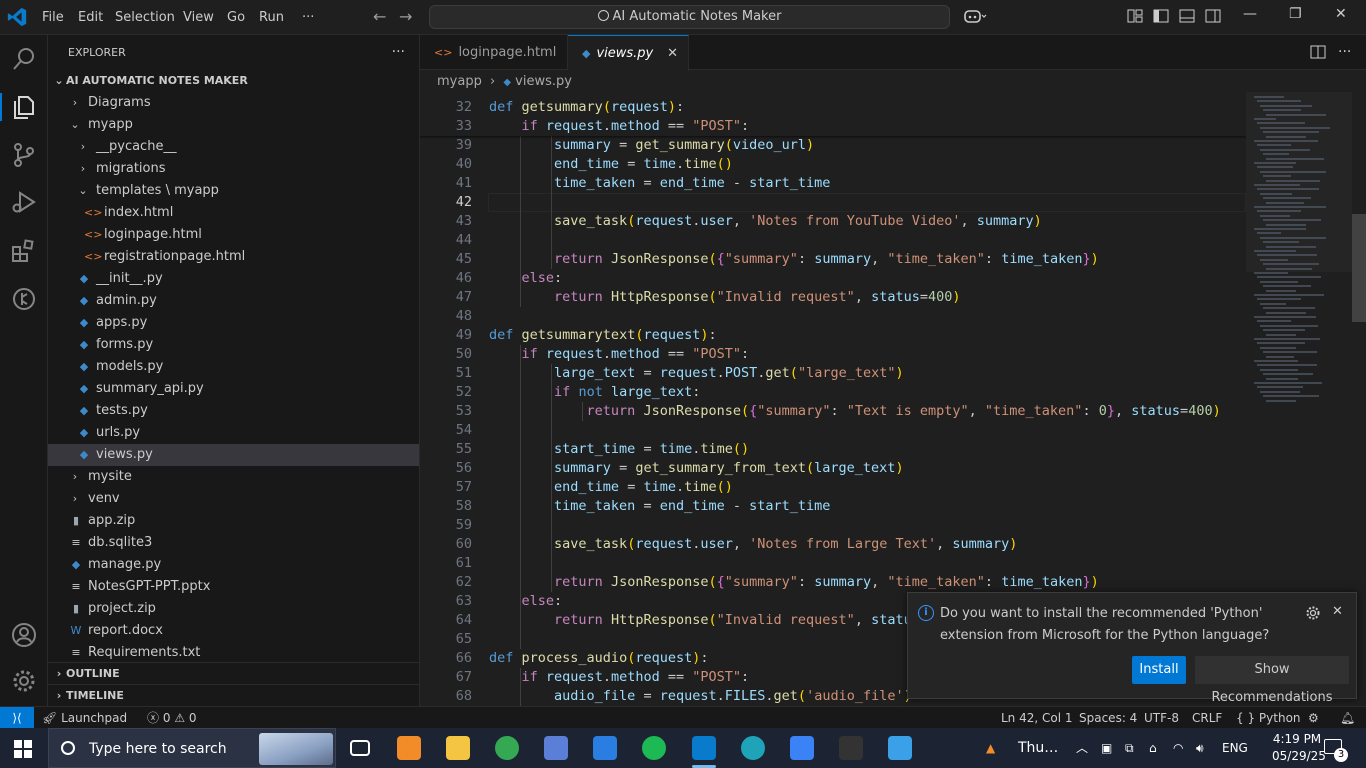 The height and width of the screenshot is (768, 1366). I want to click on menu-item: Go, so click(236, 17).